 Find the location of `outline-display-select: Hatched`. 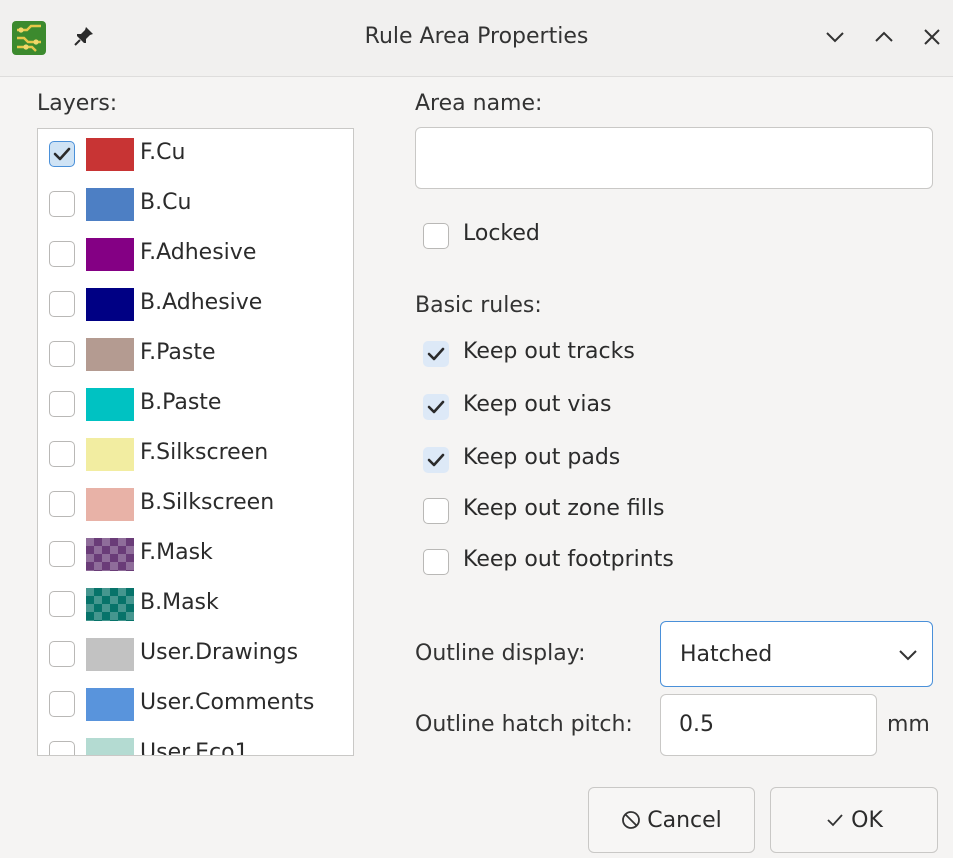

outline-display-select: Hatched is located at coordinates (796, 654).